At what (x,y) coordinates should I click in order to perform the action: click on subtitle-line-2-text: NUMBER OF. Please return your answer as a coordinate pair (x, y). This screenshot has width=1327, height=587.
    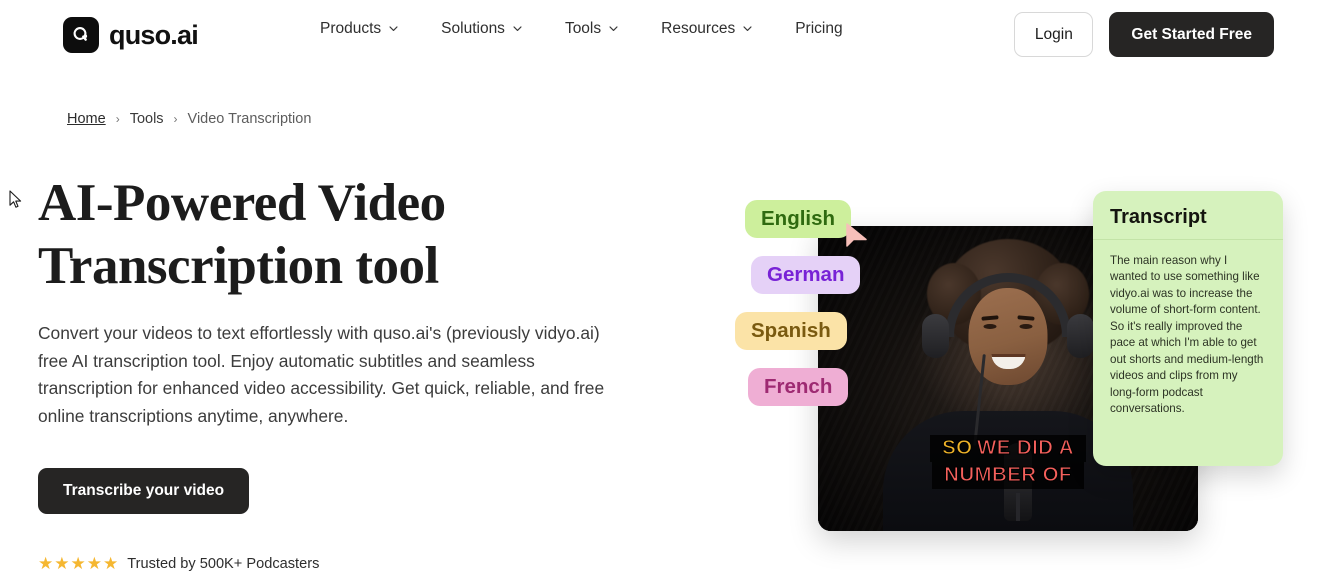
    Looking at the image, I should click on (1008, 475).